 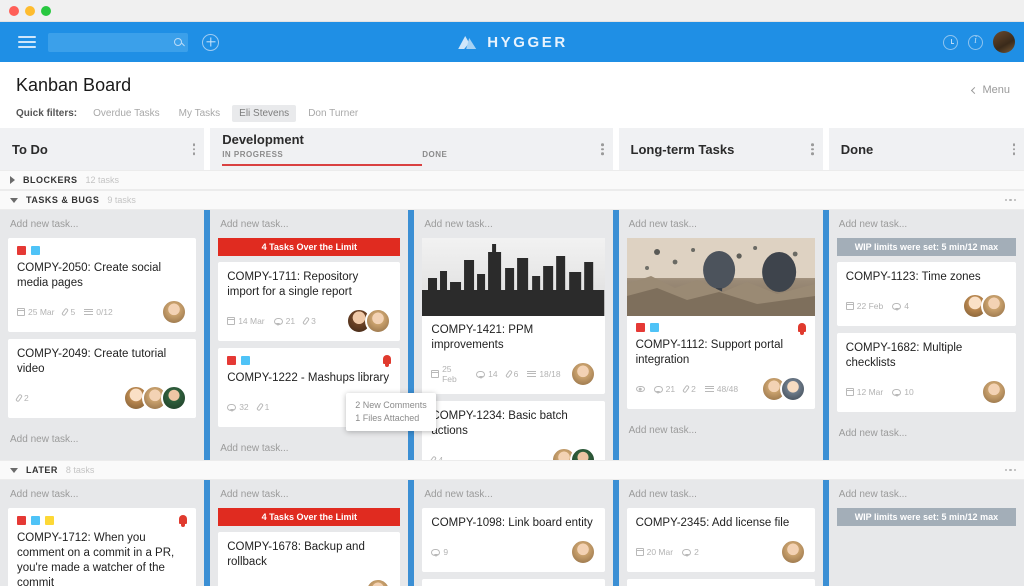 I want to click on chevron-right-icon, so click(x=12, y=180).